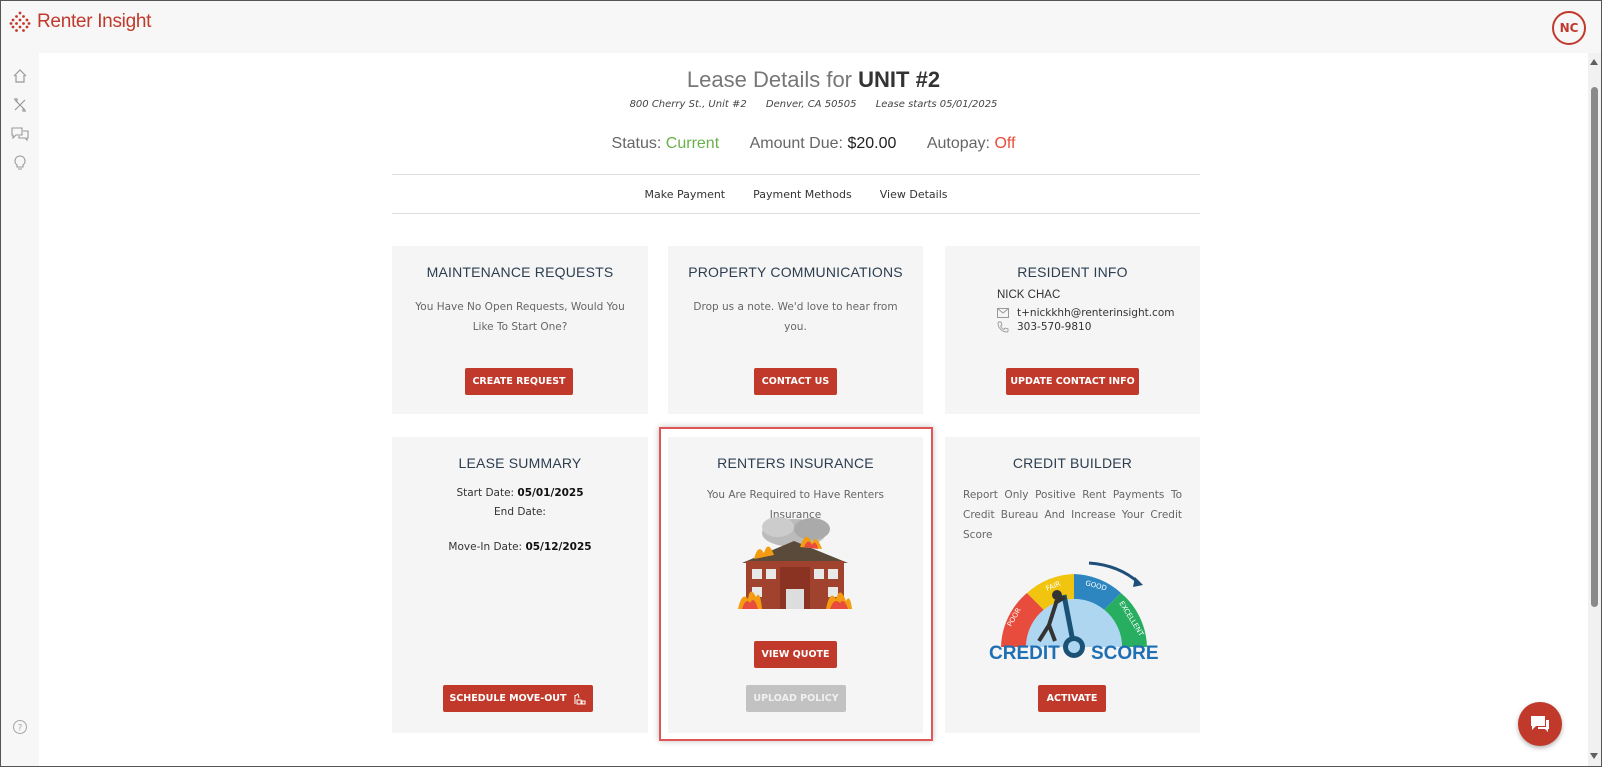 The width and height of the screenshot is (1602, 767). I want to click on start-date-value: 05/01/2025, so click(550, 493).